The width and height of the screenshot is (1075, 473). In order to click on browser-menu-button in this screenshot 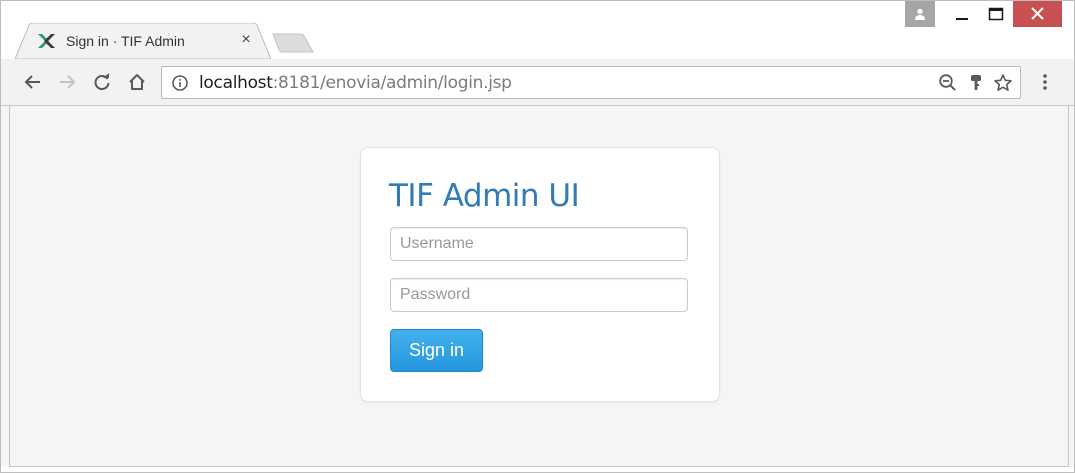, I will do `click(1045, 82)`.